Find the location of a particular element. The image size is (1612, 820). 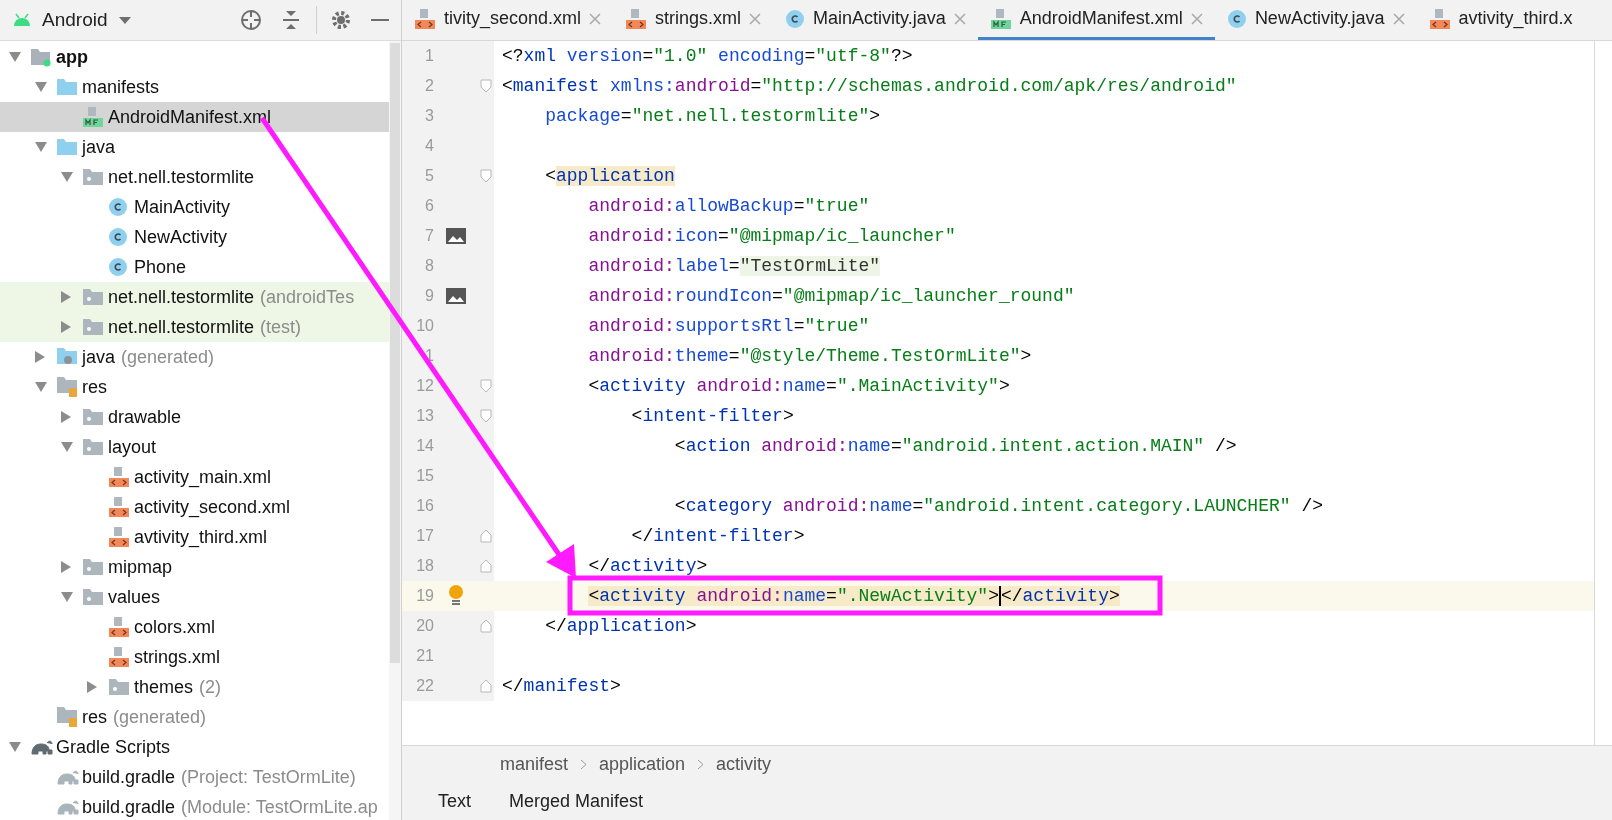

line-number: 12 is located at coordinates (424, 386).